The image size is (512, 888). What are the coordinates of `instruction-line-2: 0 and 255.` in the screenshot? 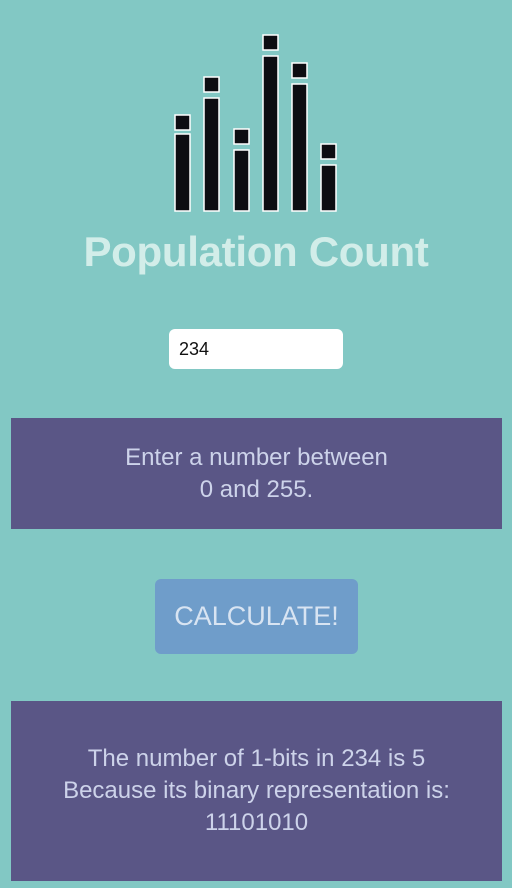 It's located at (256, 489).